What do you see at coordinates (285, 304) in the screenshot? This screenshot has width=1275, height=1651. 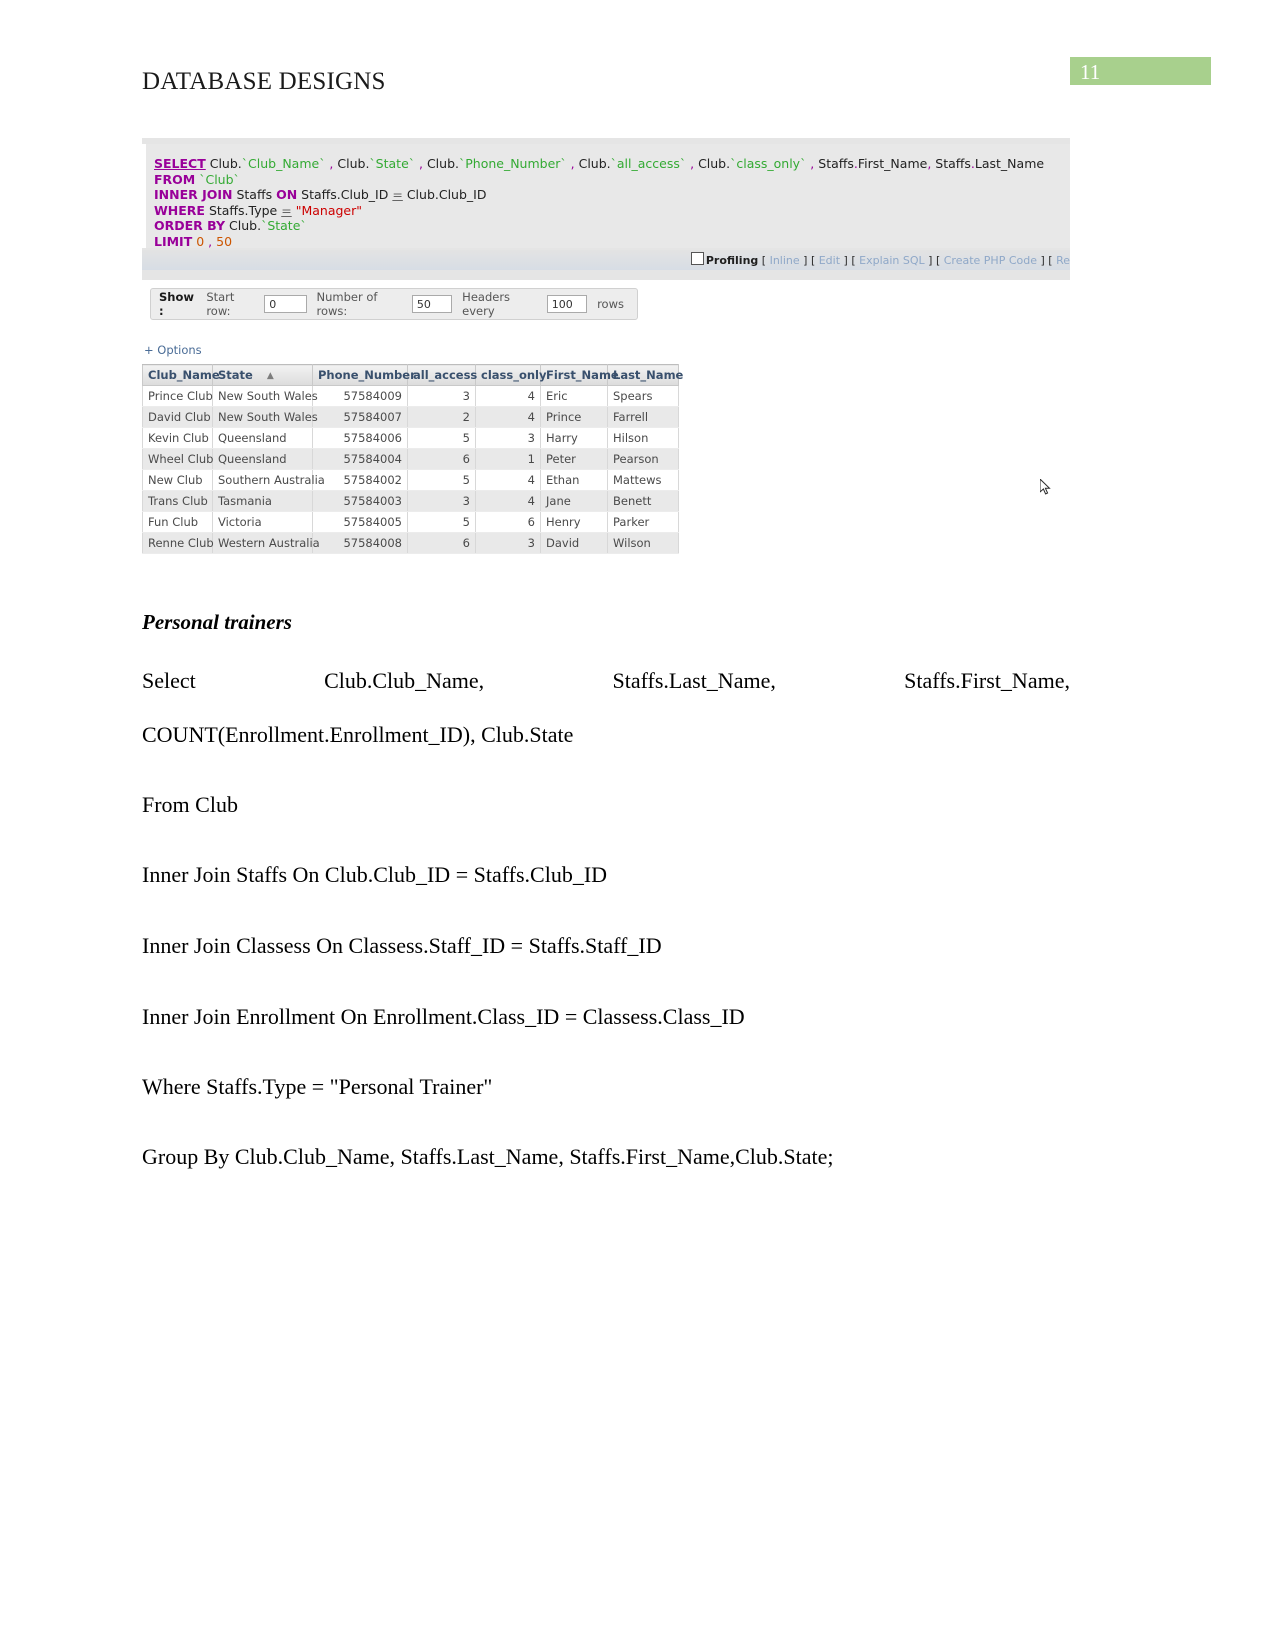 I see `start-row-input: 0` at bounding box center [285, 304].